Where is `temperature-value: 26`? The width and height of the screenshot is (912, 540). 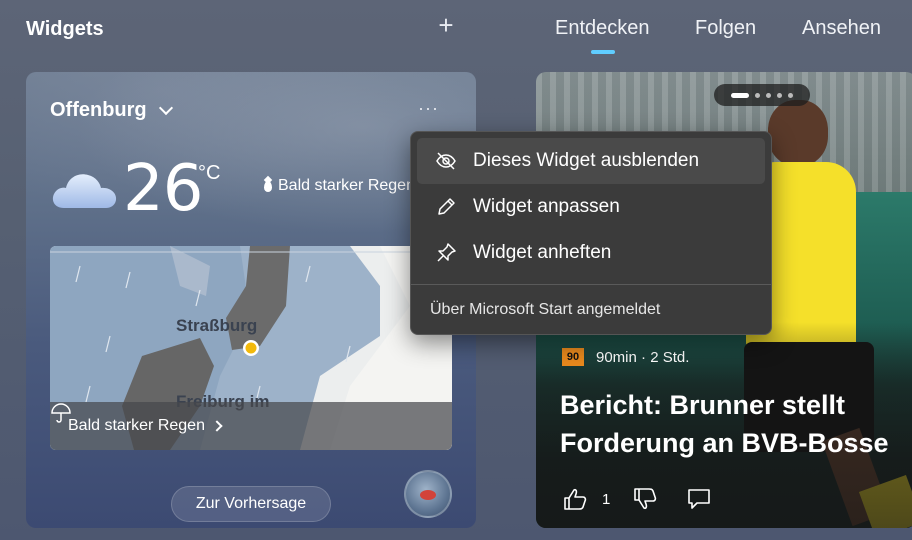
temperature-value: 26 is located at coordinates (163, 189).